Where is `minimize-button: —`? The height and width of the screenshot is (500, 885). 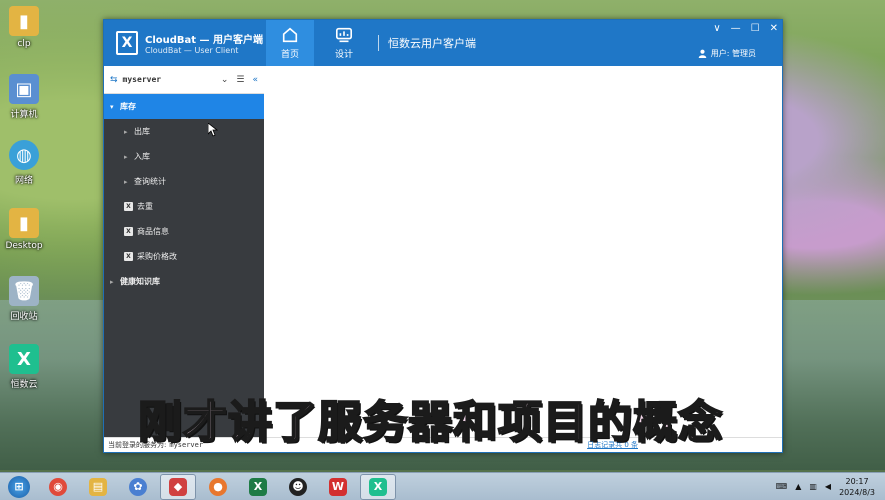
minimize-button: — is located at coordinates (736, 28).